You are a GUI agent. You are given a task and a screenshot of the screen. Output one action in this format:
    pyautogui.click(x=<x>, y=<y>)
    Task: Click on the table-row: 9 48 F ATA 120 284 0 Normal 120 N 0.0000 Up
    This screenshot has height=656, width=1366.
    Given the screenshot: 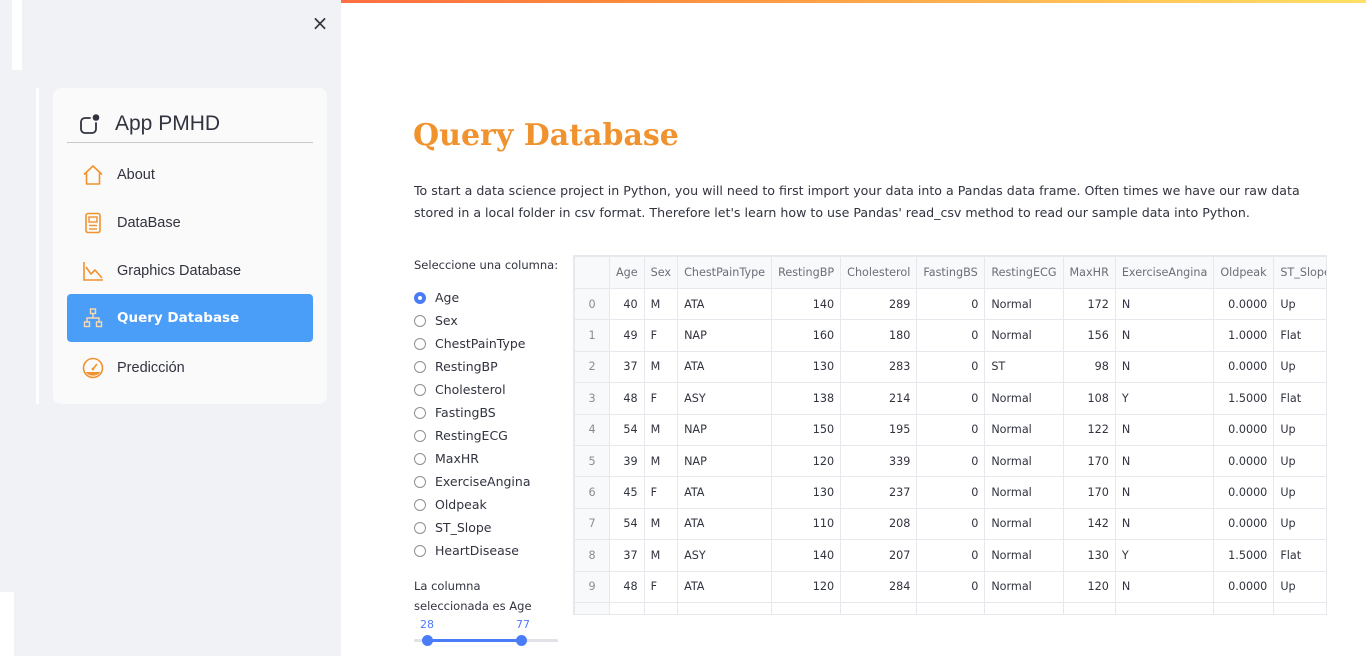 What is the action you would take?
    pyautogui.click(x=950, y=586)
    